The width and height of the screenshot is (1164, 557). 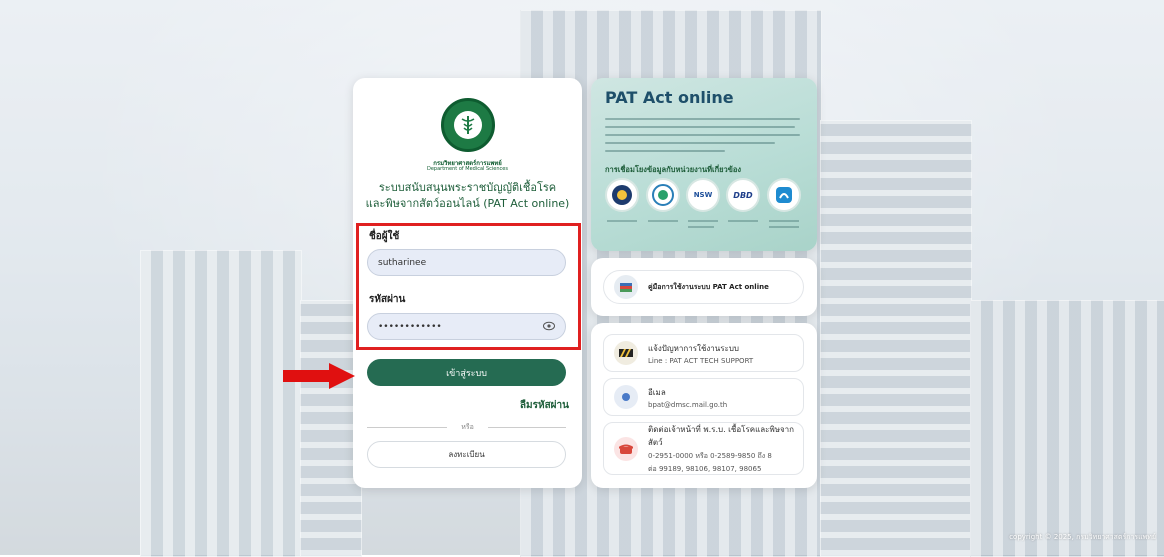 I want to click on password-value: ••••••••••••, so click(x=410, y=326).